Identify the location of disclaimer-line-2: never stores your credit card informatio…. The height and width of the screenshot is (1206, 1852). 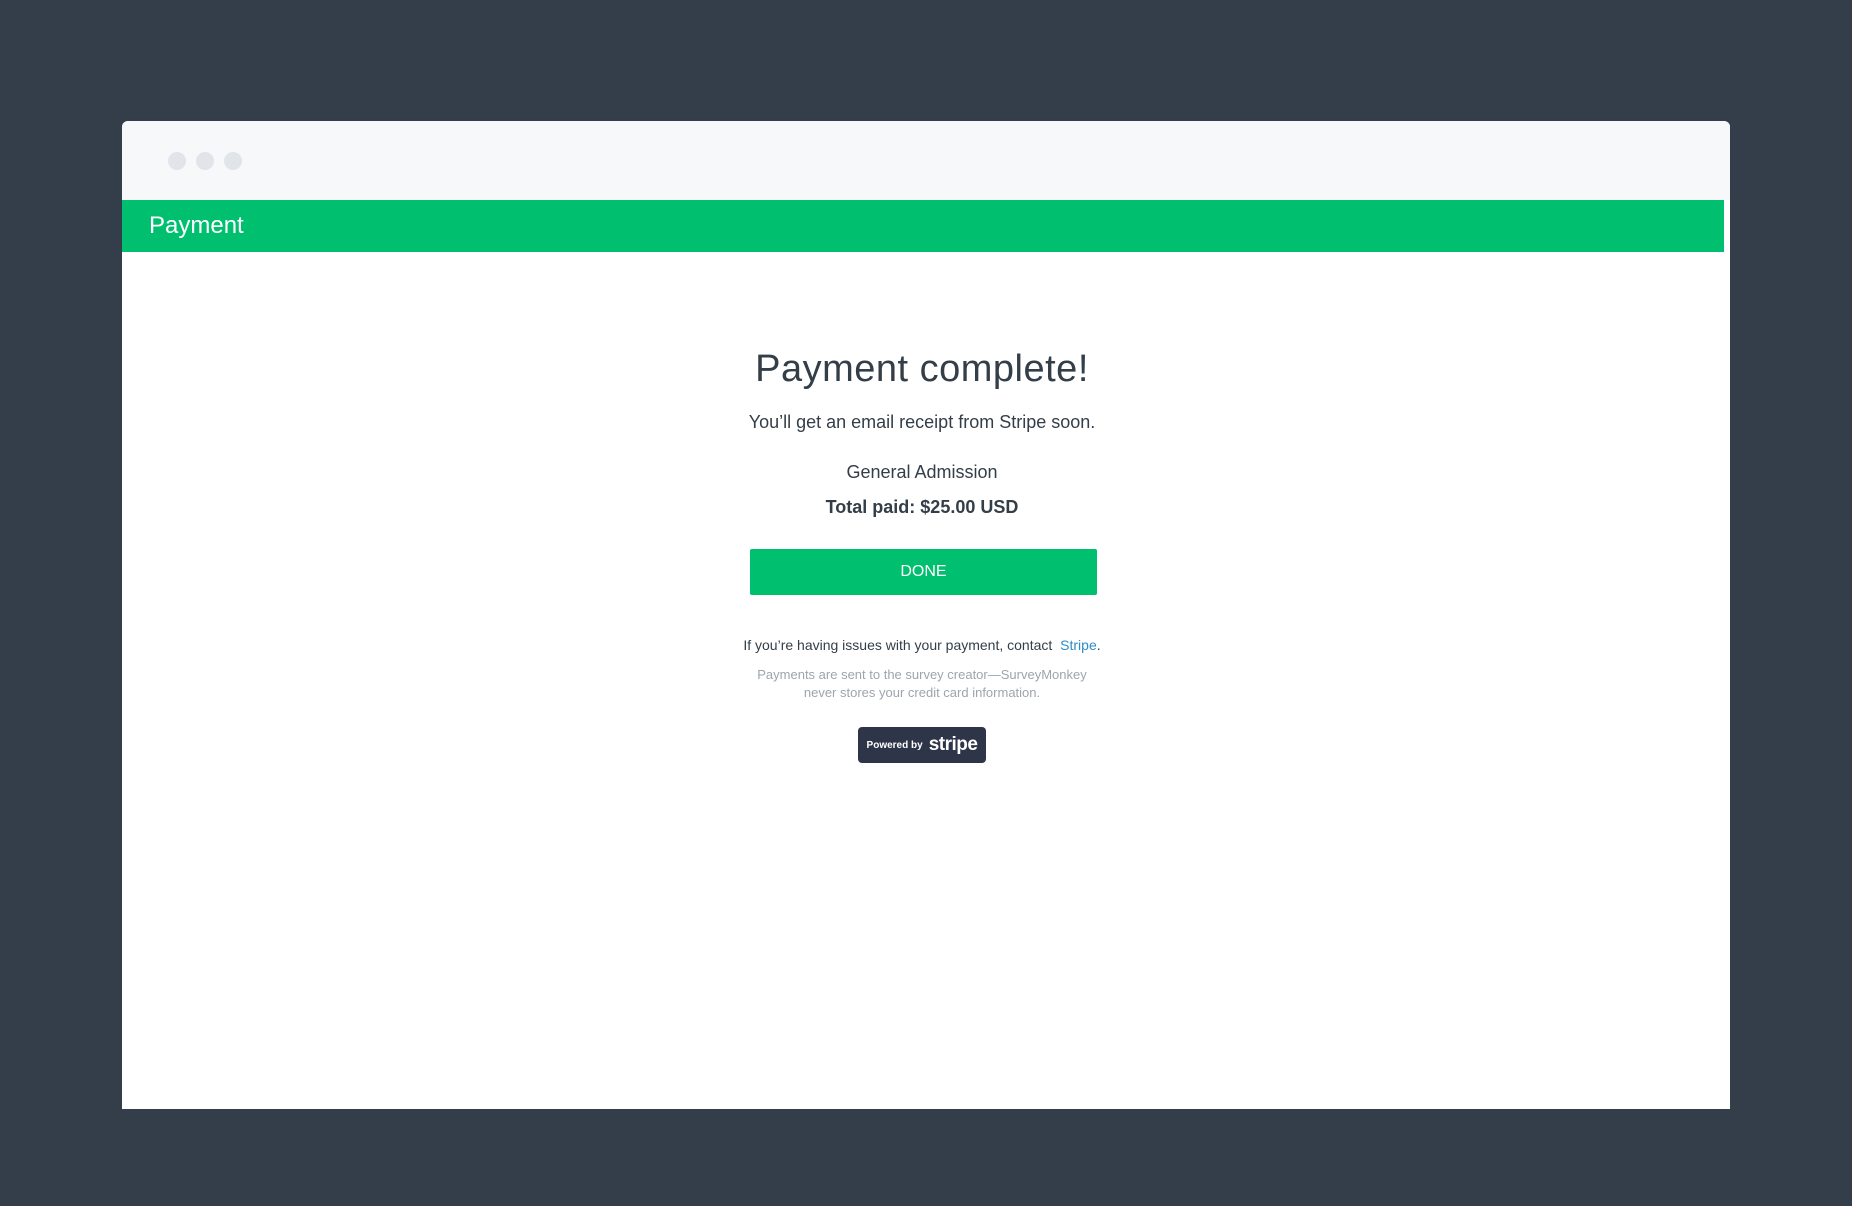
(922, 692).